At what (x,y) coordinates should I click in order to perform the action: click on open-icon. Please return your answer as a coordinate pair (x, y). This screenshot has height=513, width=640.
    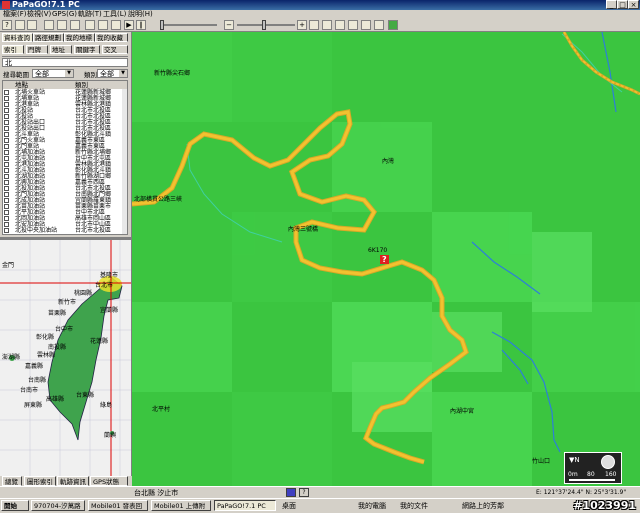
    Looking at the image, I should click on (32, 25).